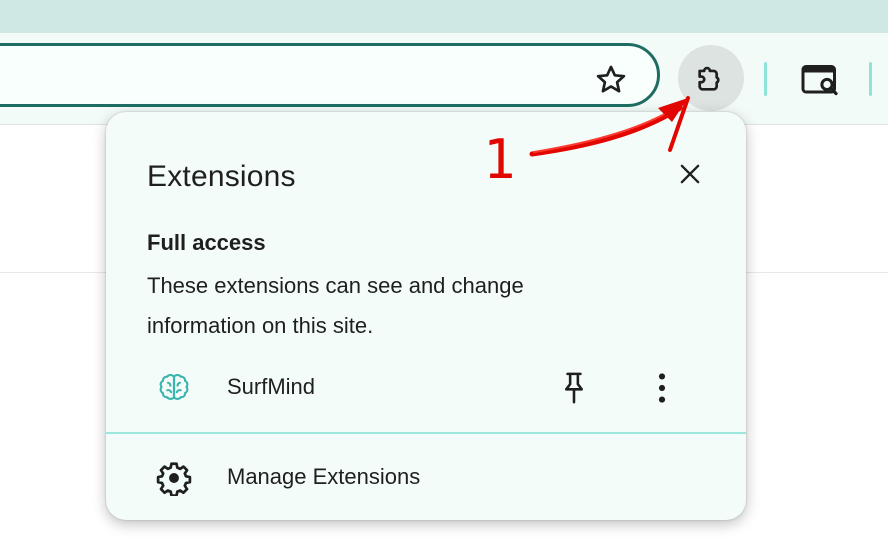 Image resolution: width=888 pixels, height=558 pixels. What do you see at coordinates (574, 388) in the screenshot?
I see `pin-icon` at bounding box center [574, 388].